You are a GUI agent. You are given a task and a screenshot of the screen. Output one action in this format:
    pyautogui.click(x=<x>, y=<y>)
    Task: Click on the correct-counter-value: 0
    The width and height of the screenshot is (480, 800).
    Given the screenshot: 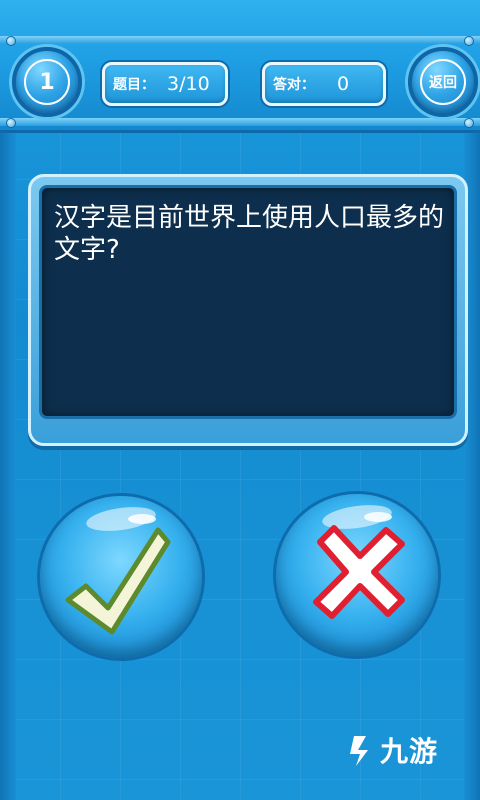 What is the action you would take?
    pyautogui.click(x=343, y=84)
    